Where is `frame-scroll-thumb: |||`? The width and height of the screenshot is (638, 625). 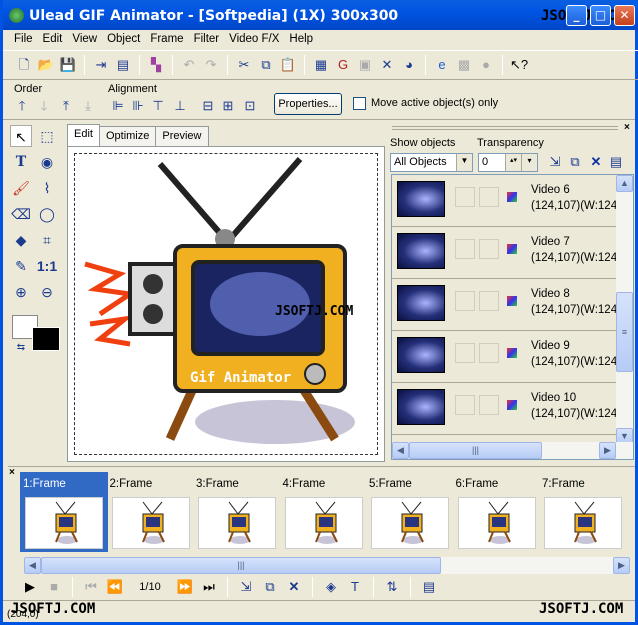 frame-scroll-thumb: ||| is located at coordinates (241, 565).